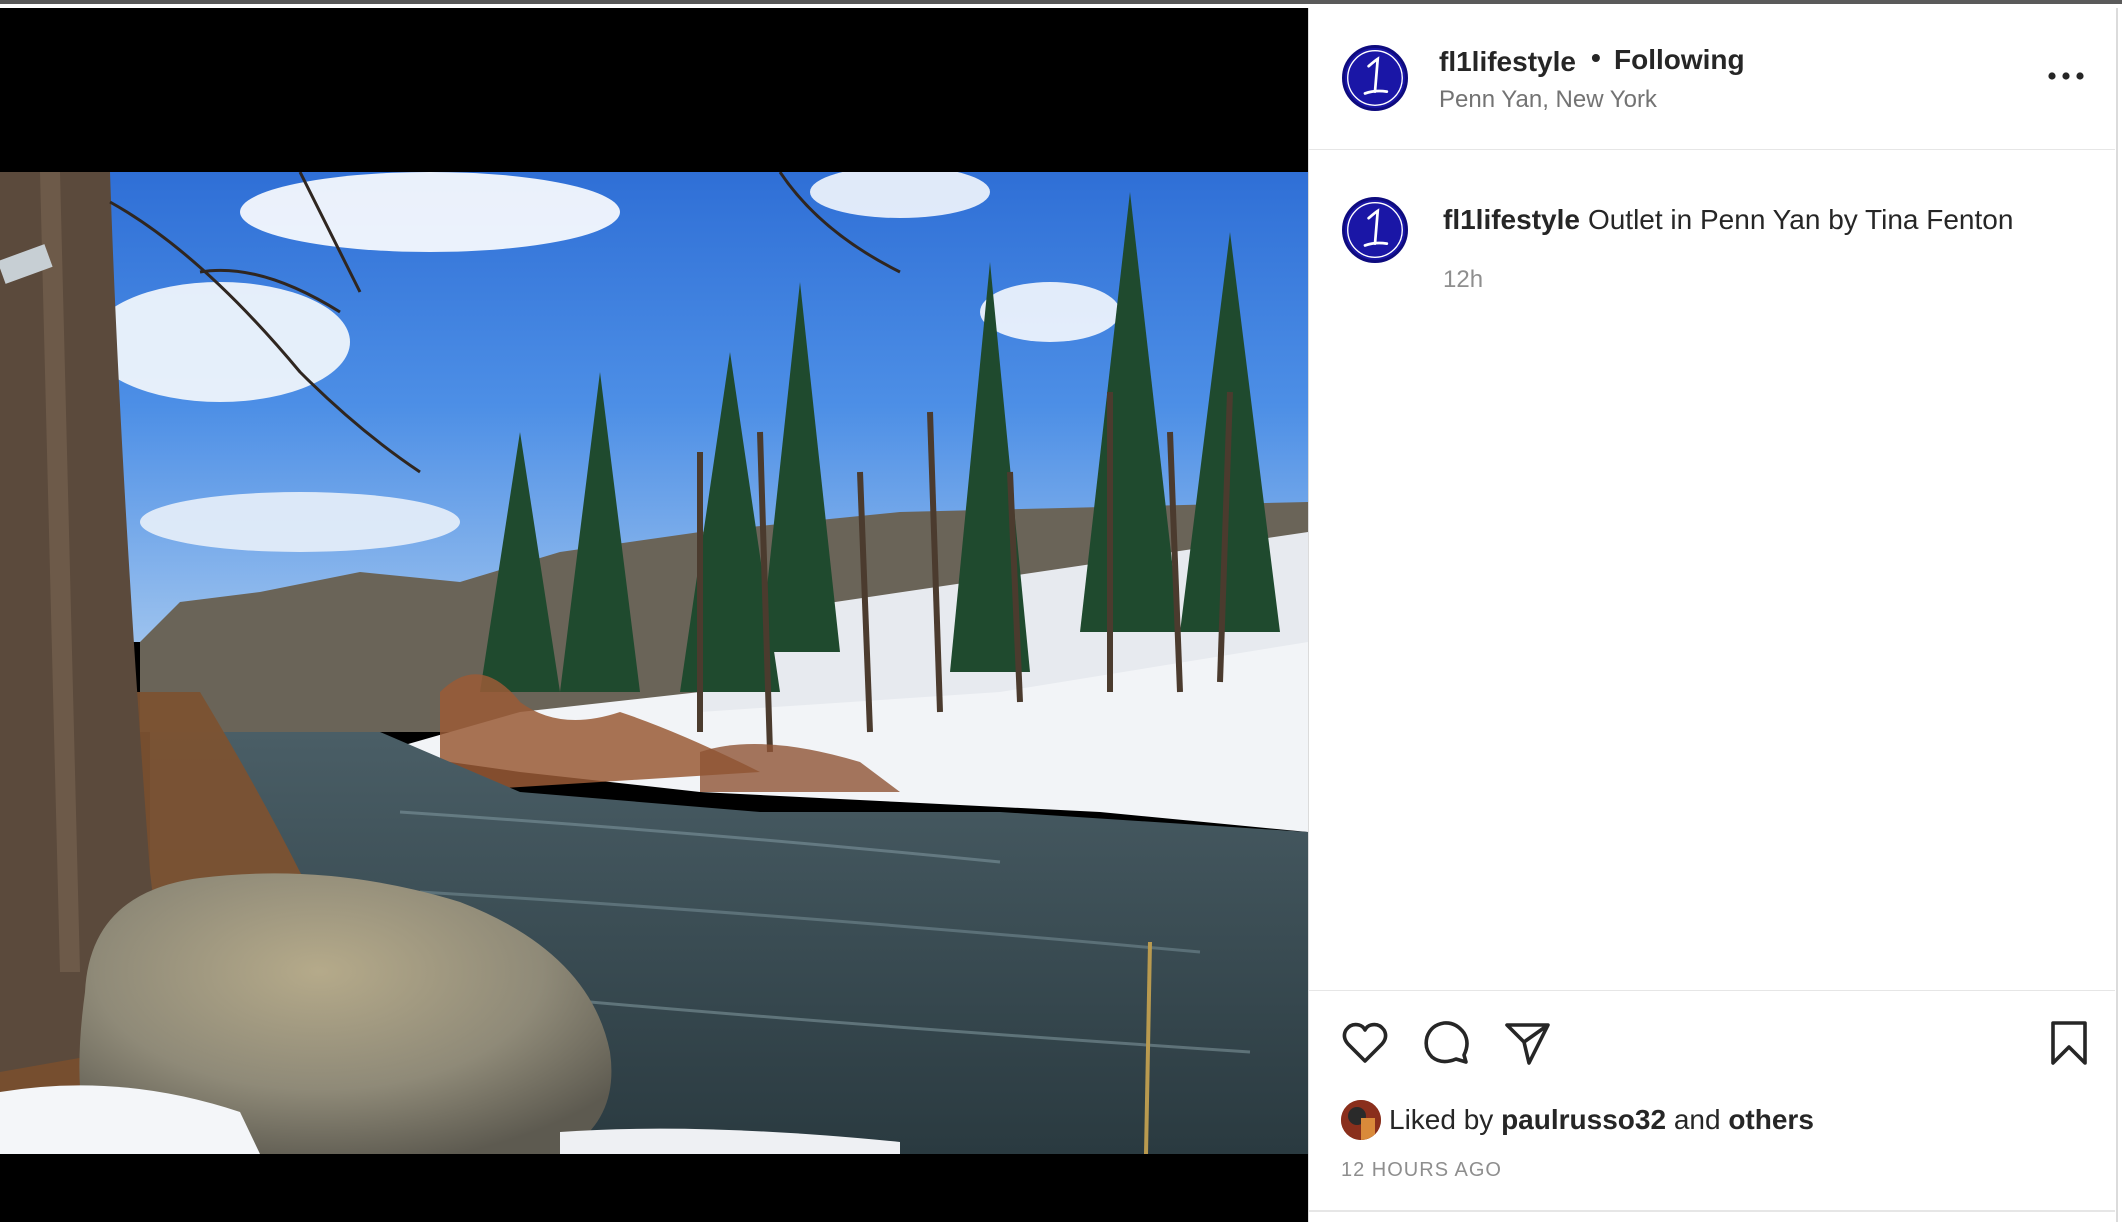 The height and width of the screenshot is (1222, 2122). Describe the element at coordinates (1548, 100) in the screenshot. I see `location-link: Penn Yan, New York` at that location.